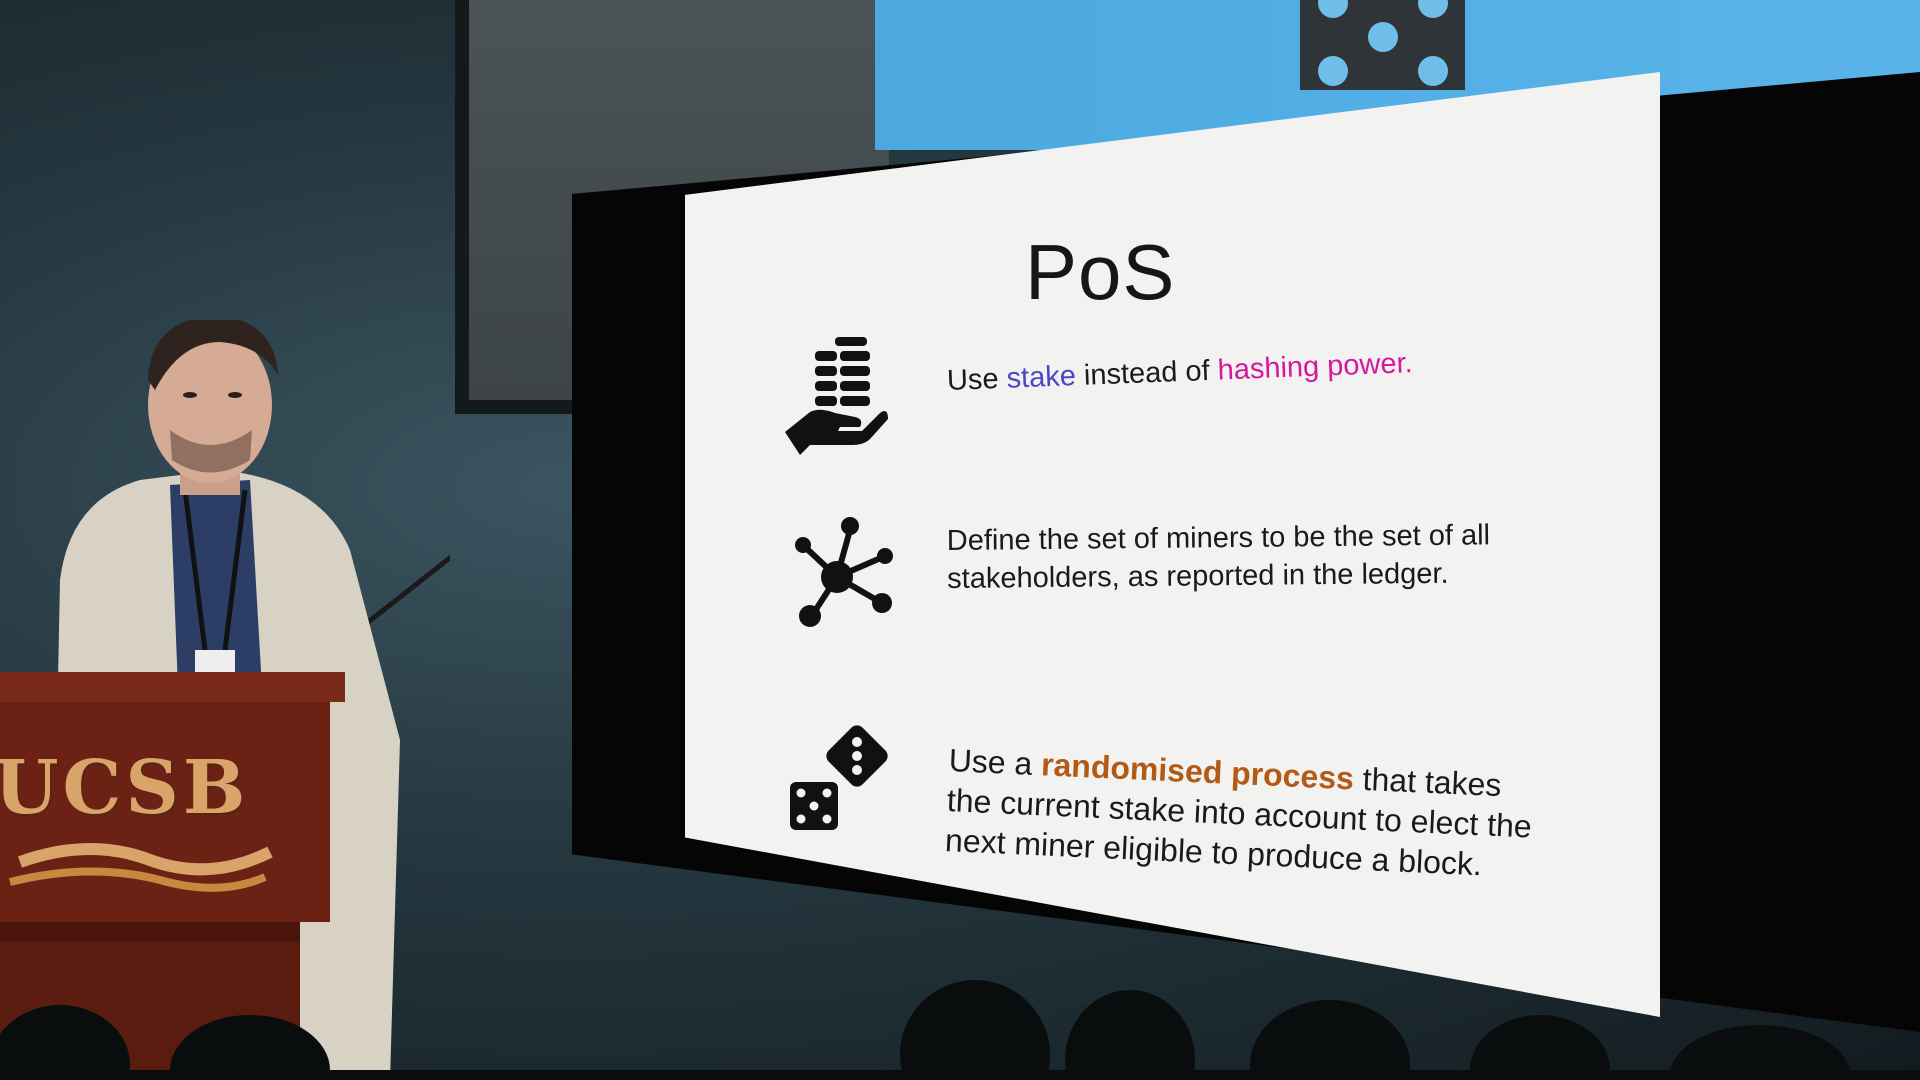 This screenshot has width=1920, height=1080. Describe the element at coordinates (995, 762) in the screenshot. I see `point-3-prefix: Use a` at that location.